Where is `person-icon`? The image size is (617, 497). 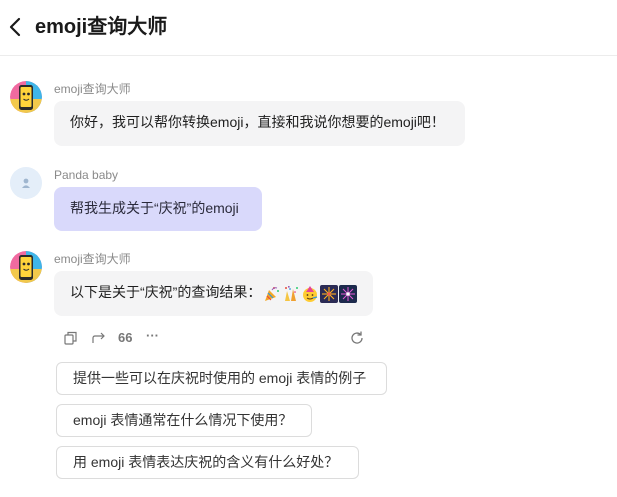
person-icon is located at coordinates (26, 183).